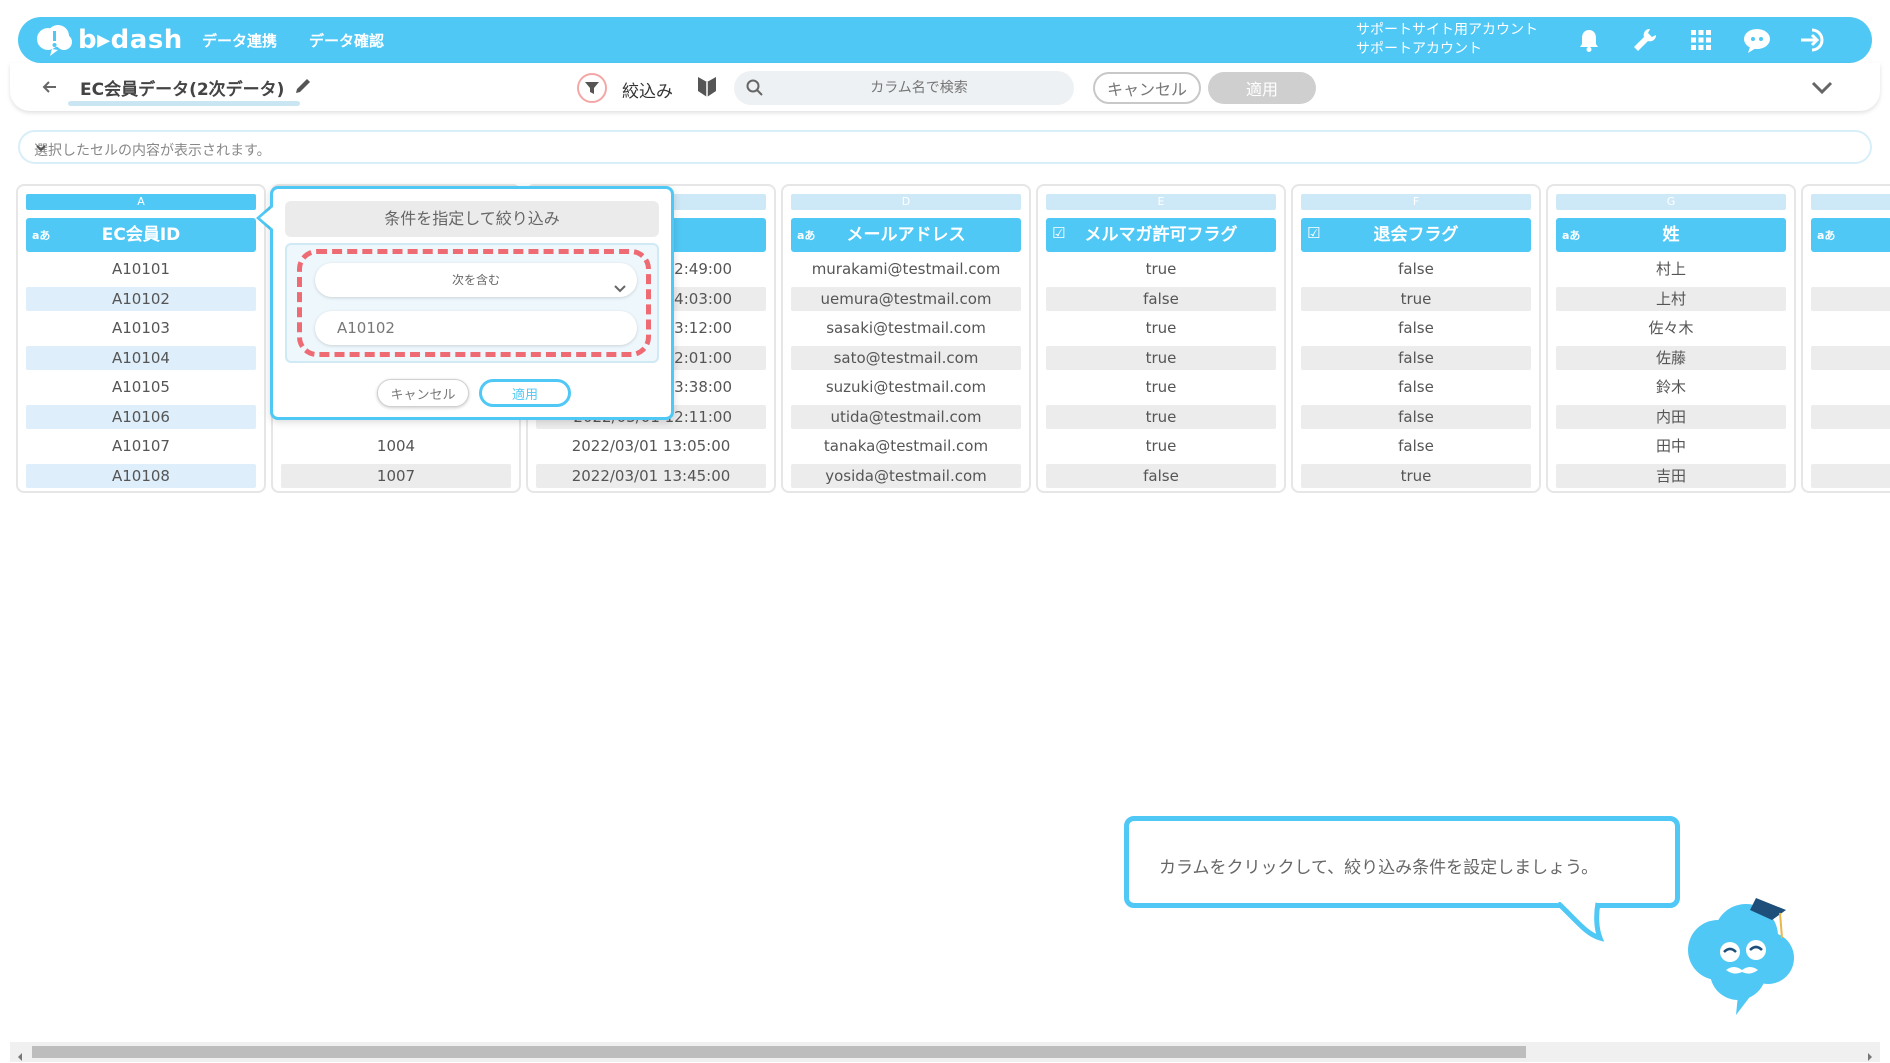 The image size is (1890, 1063). I want to click on condition-value-field, so click(476, 328).